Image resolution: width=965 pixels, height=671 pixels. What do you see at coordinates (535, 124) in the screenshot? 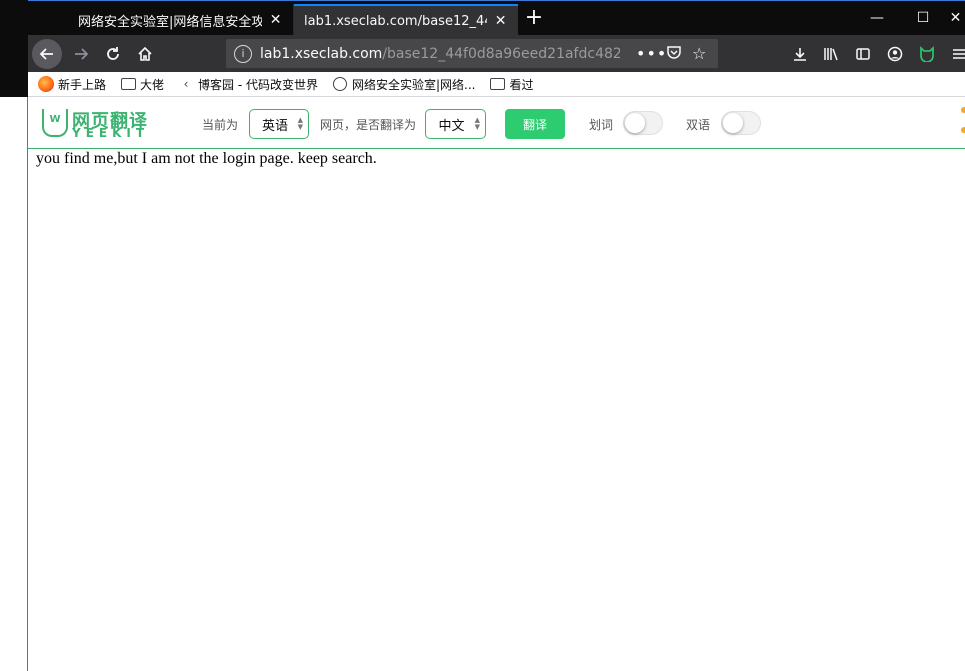
I see `translate-button: 翻译` at bounding box center [535, 124].